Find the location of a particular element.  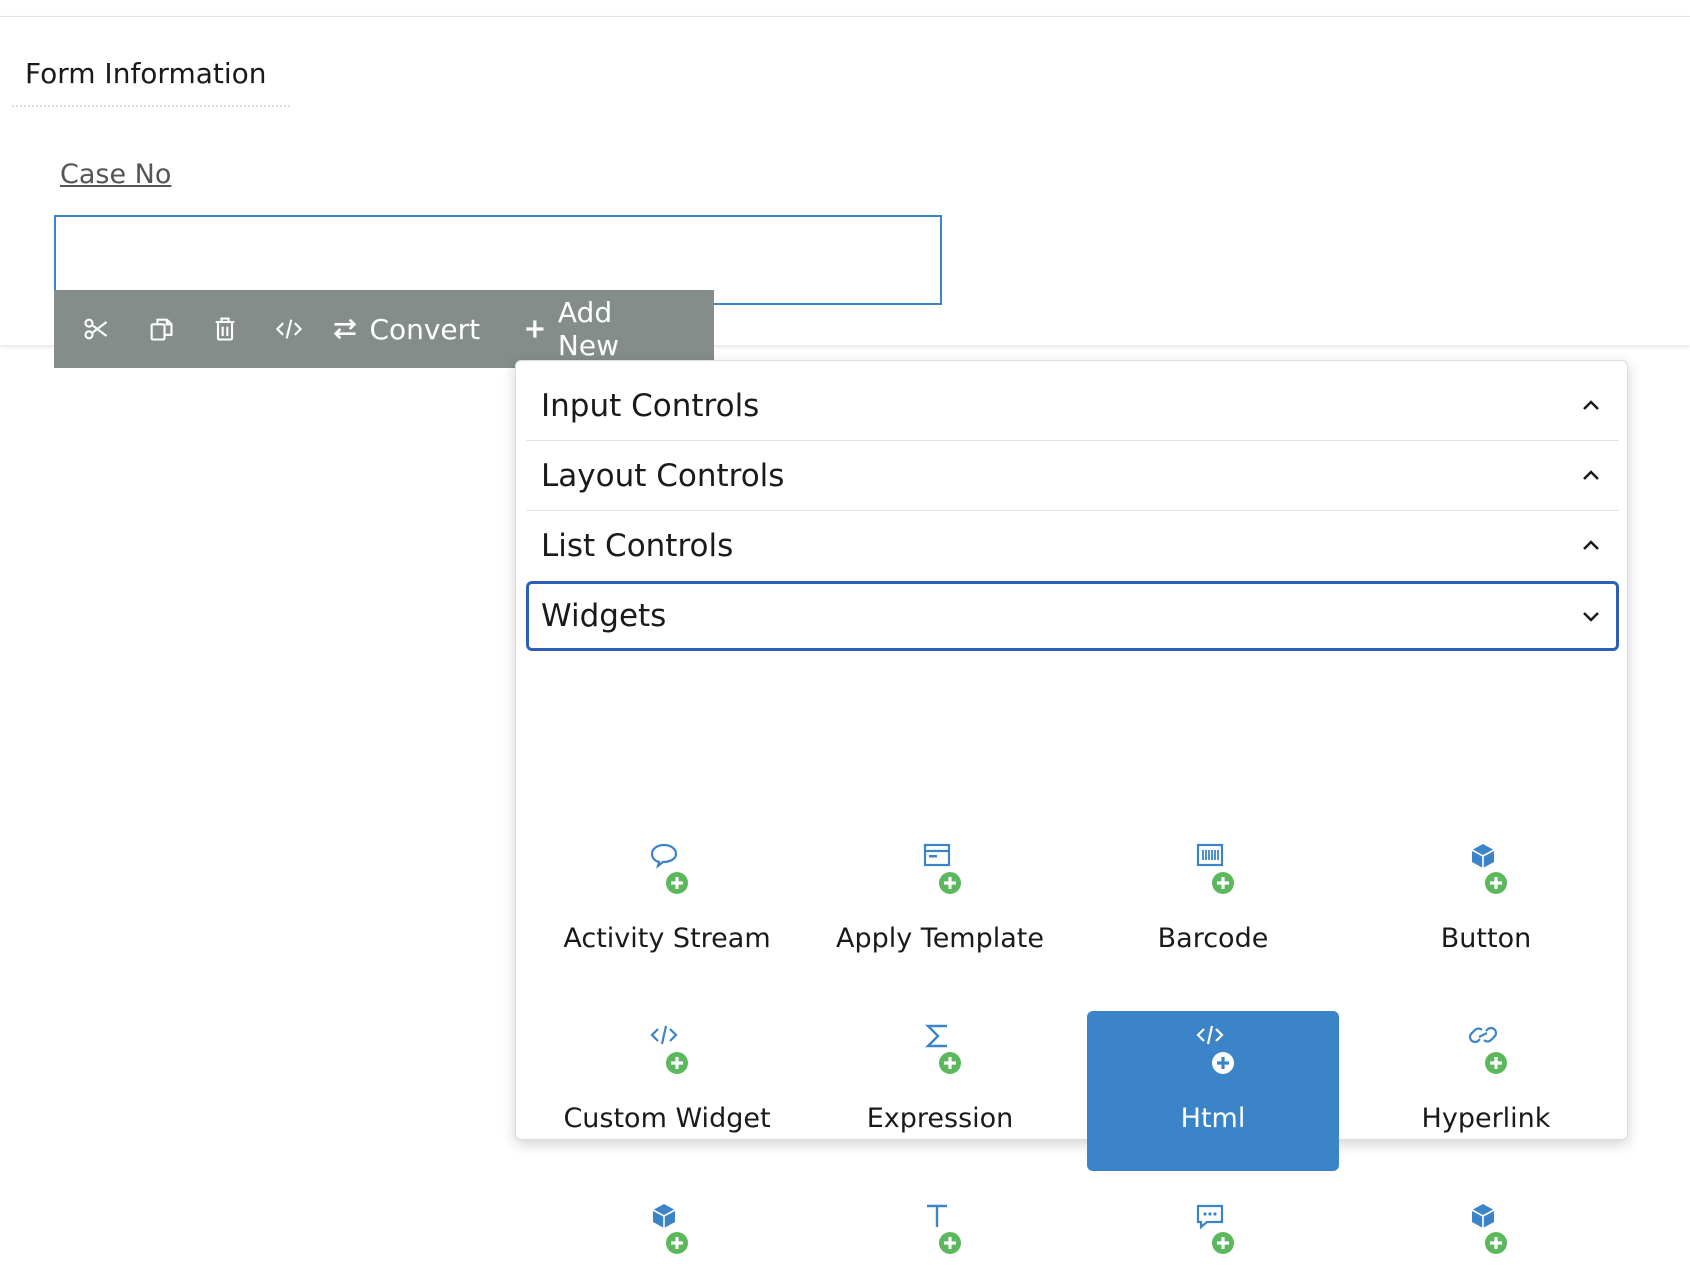

cut-button is located at coordinates (96, 329).